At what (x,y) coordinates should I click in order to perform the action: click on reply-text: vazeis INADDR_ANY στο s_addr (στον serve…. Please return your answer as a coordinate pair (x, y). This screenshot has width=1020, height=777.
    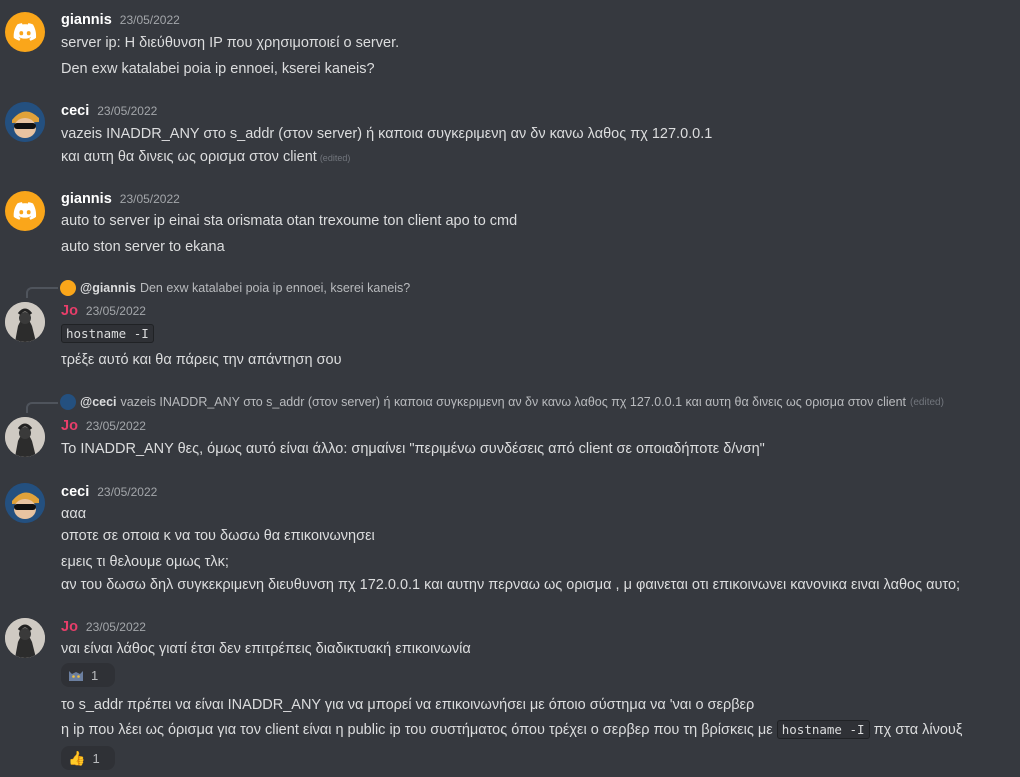
    Looking at the image, I should click on (514, 402).